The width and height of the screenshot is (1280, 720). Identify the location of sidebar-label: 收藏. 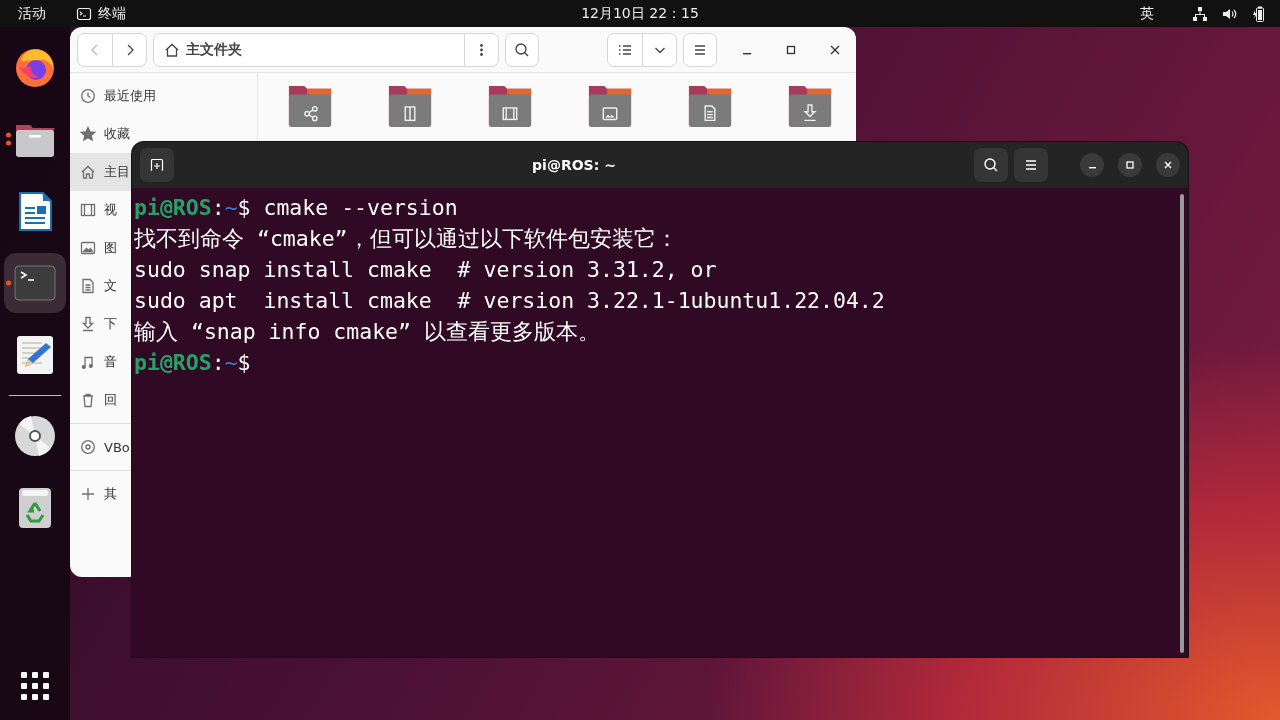
(117, 134).